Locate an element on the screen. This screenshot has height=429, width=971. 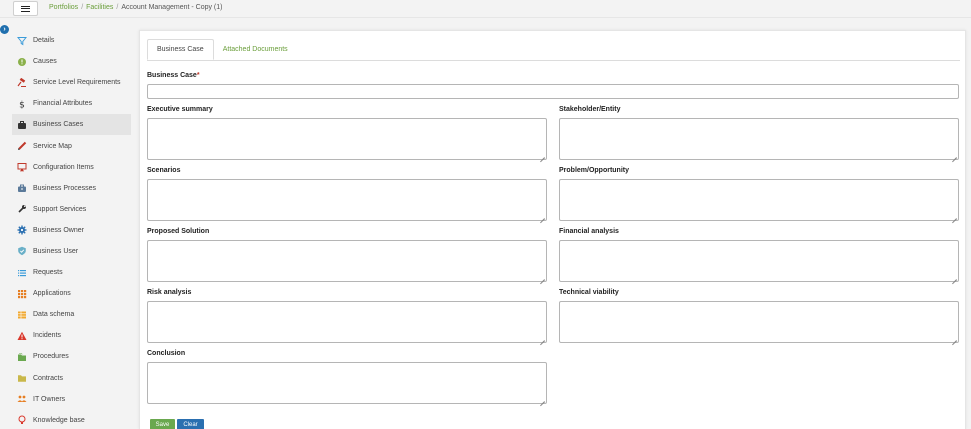
cause-circle-icon is located at coordinates (22, 62).